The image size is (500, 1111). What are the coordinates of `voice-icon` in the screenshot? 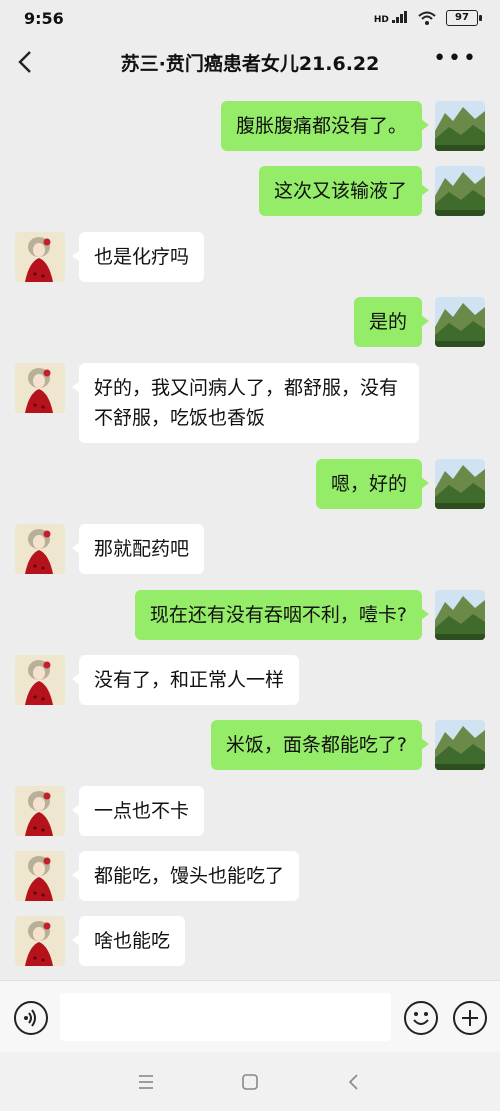 It's located at (31, 1018).